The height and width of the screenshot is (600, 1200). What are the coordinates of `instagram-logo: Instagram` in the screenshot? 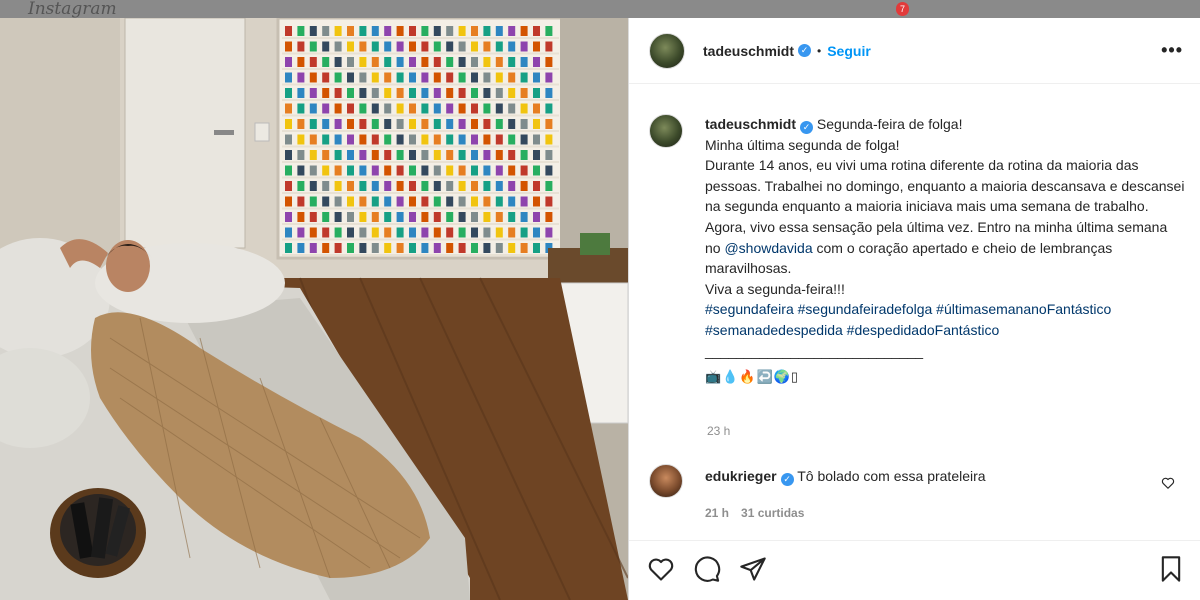 It's located at (72, 9).